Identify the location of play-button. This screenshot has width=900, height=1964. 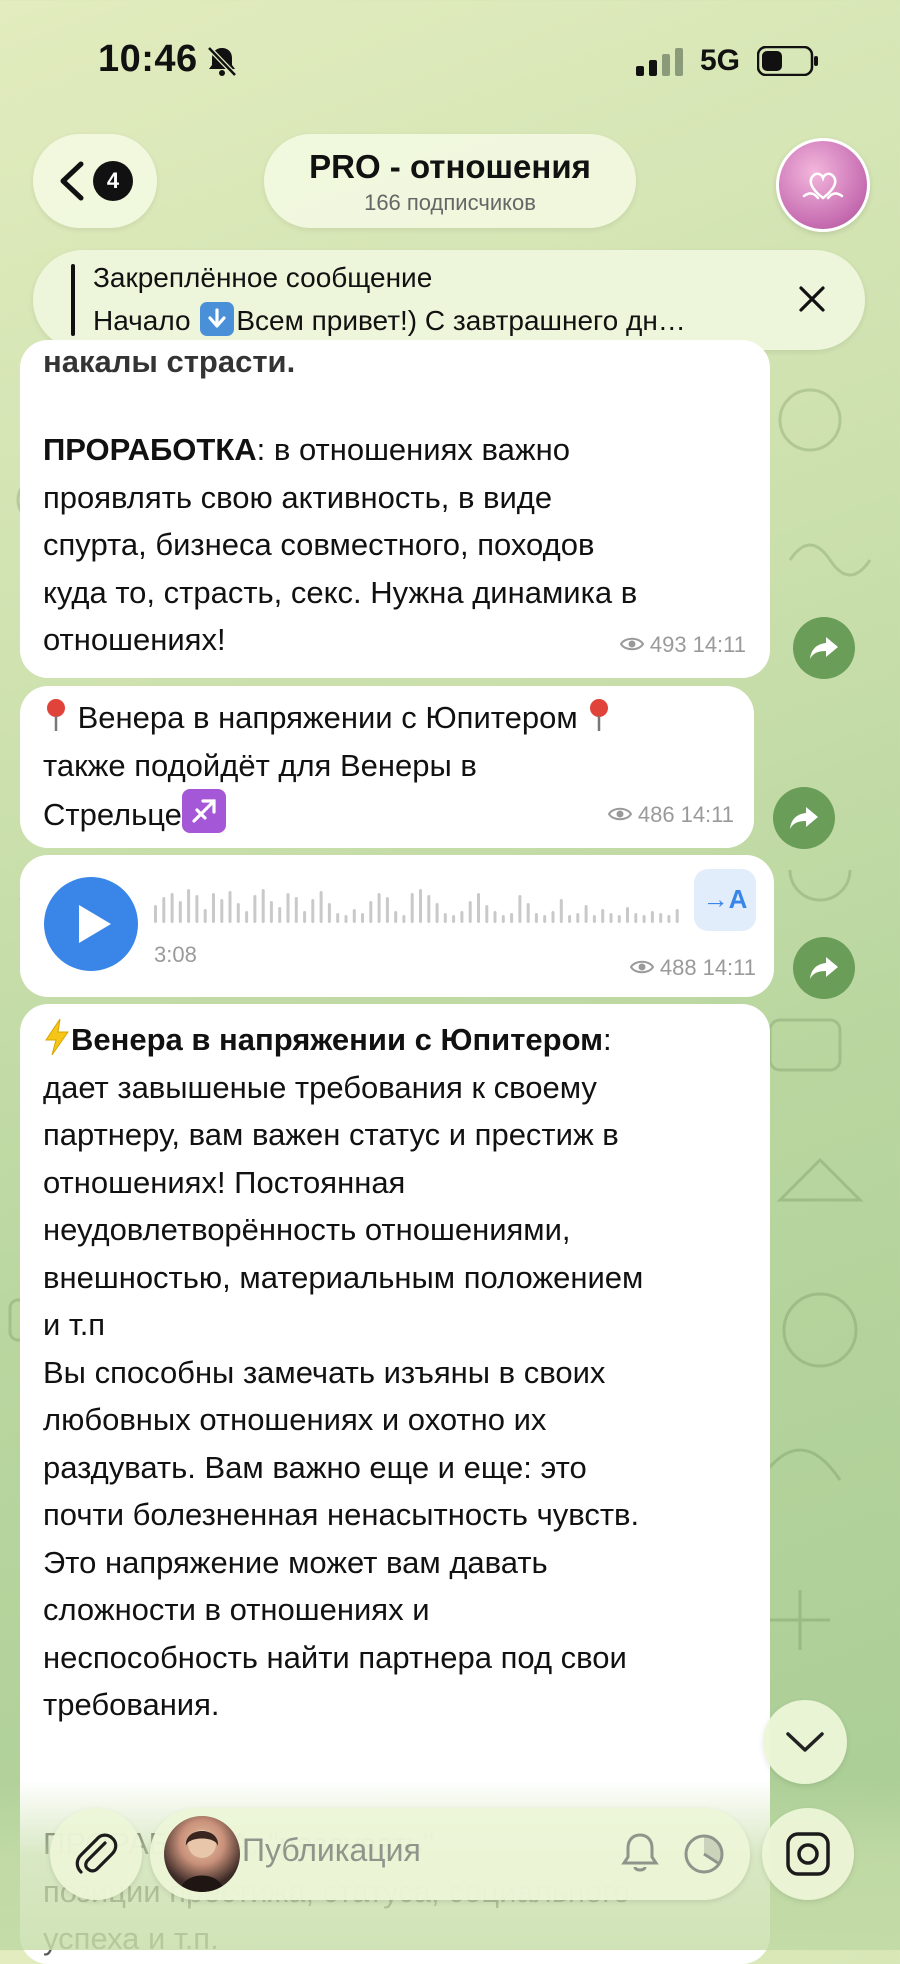
(91, 924).